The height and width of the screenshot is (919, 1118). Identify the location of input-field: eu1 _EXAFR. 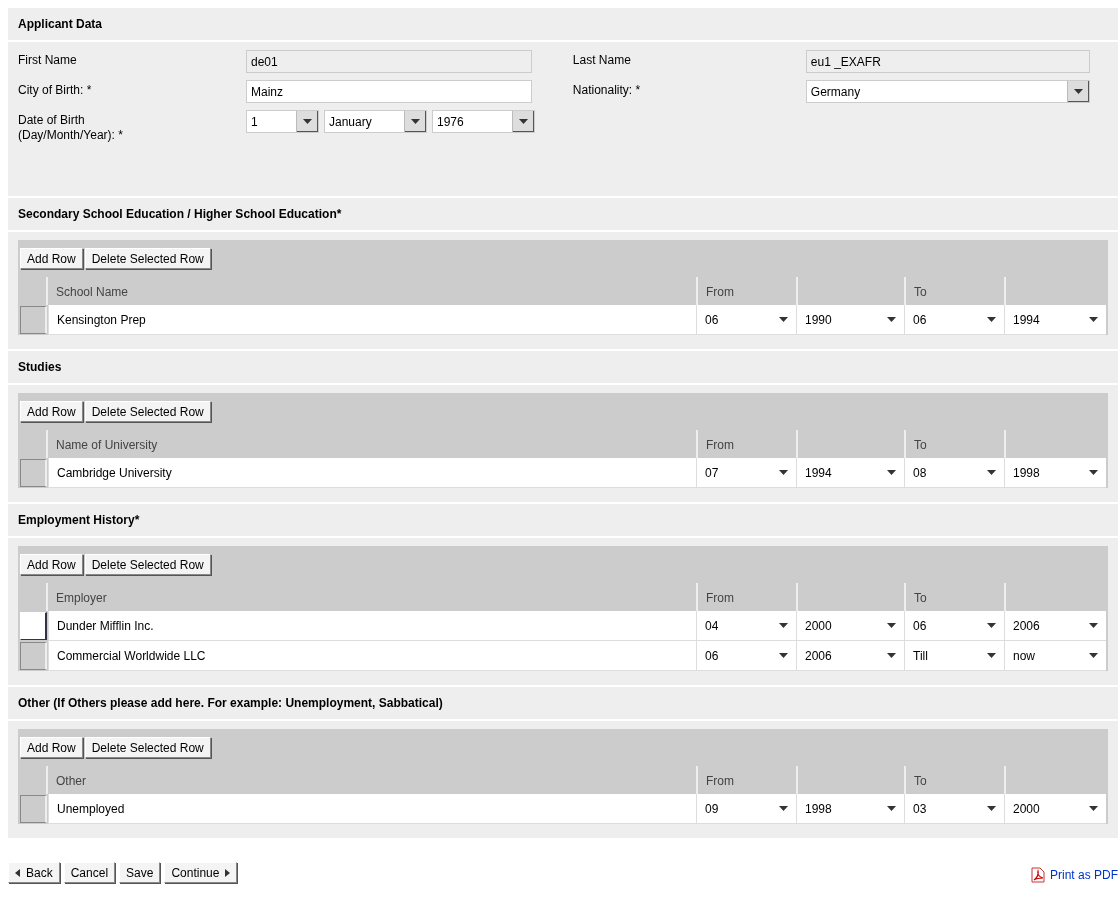
(947, 61).